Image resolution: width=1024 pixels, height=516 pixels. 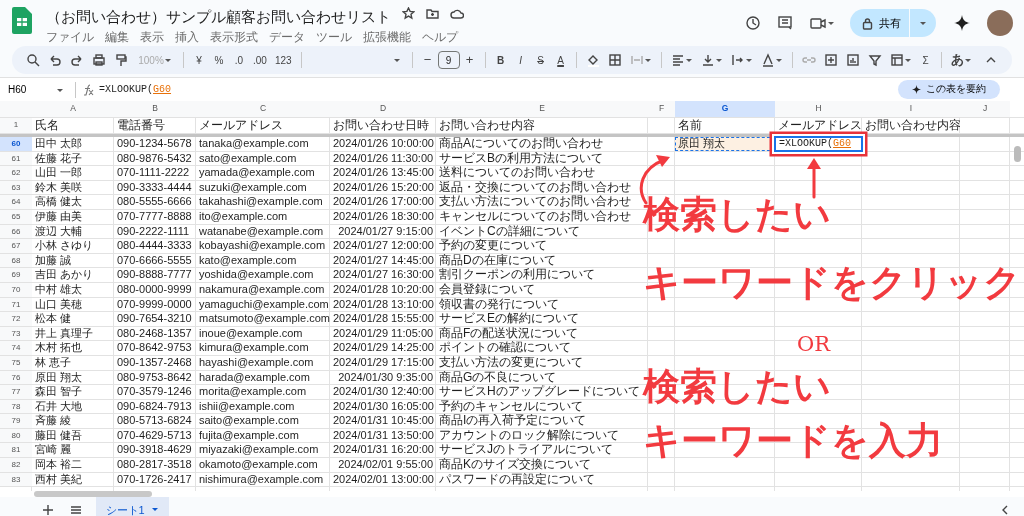 What do you see at coordinates (154, 450) in the screenshot?
I see `table-cell-text: 090-3918-4629` at bounding box center [154, 450].